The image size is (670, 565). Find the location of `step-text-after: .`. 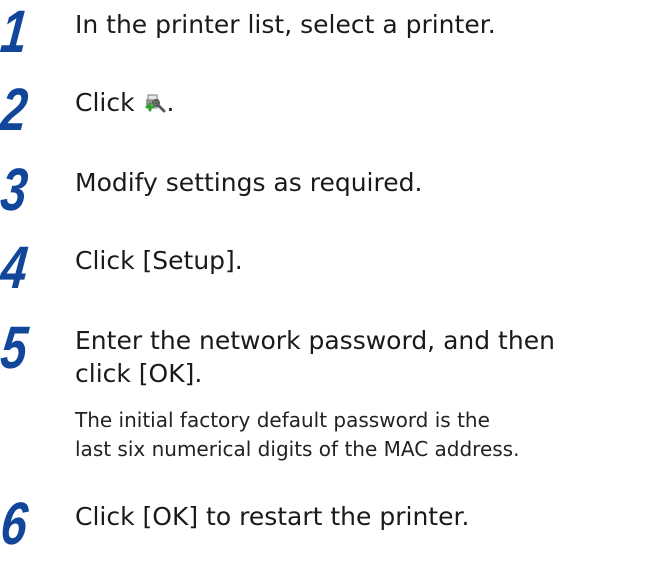

step-text-after: . is located at coordinates (170, 102).